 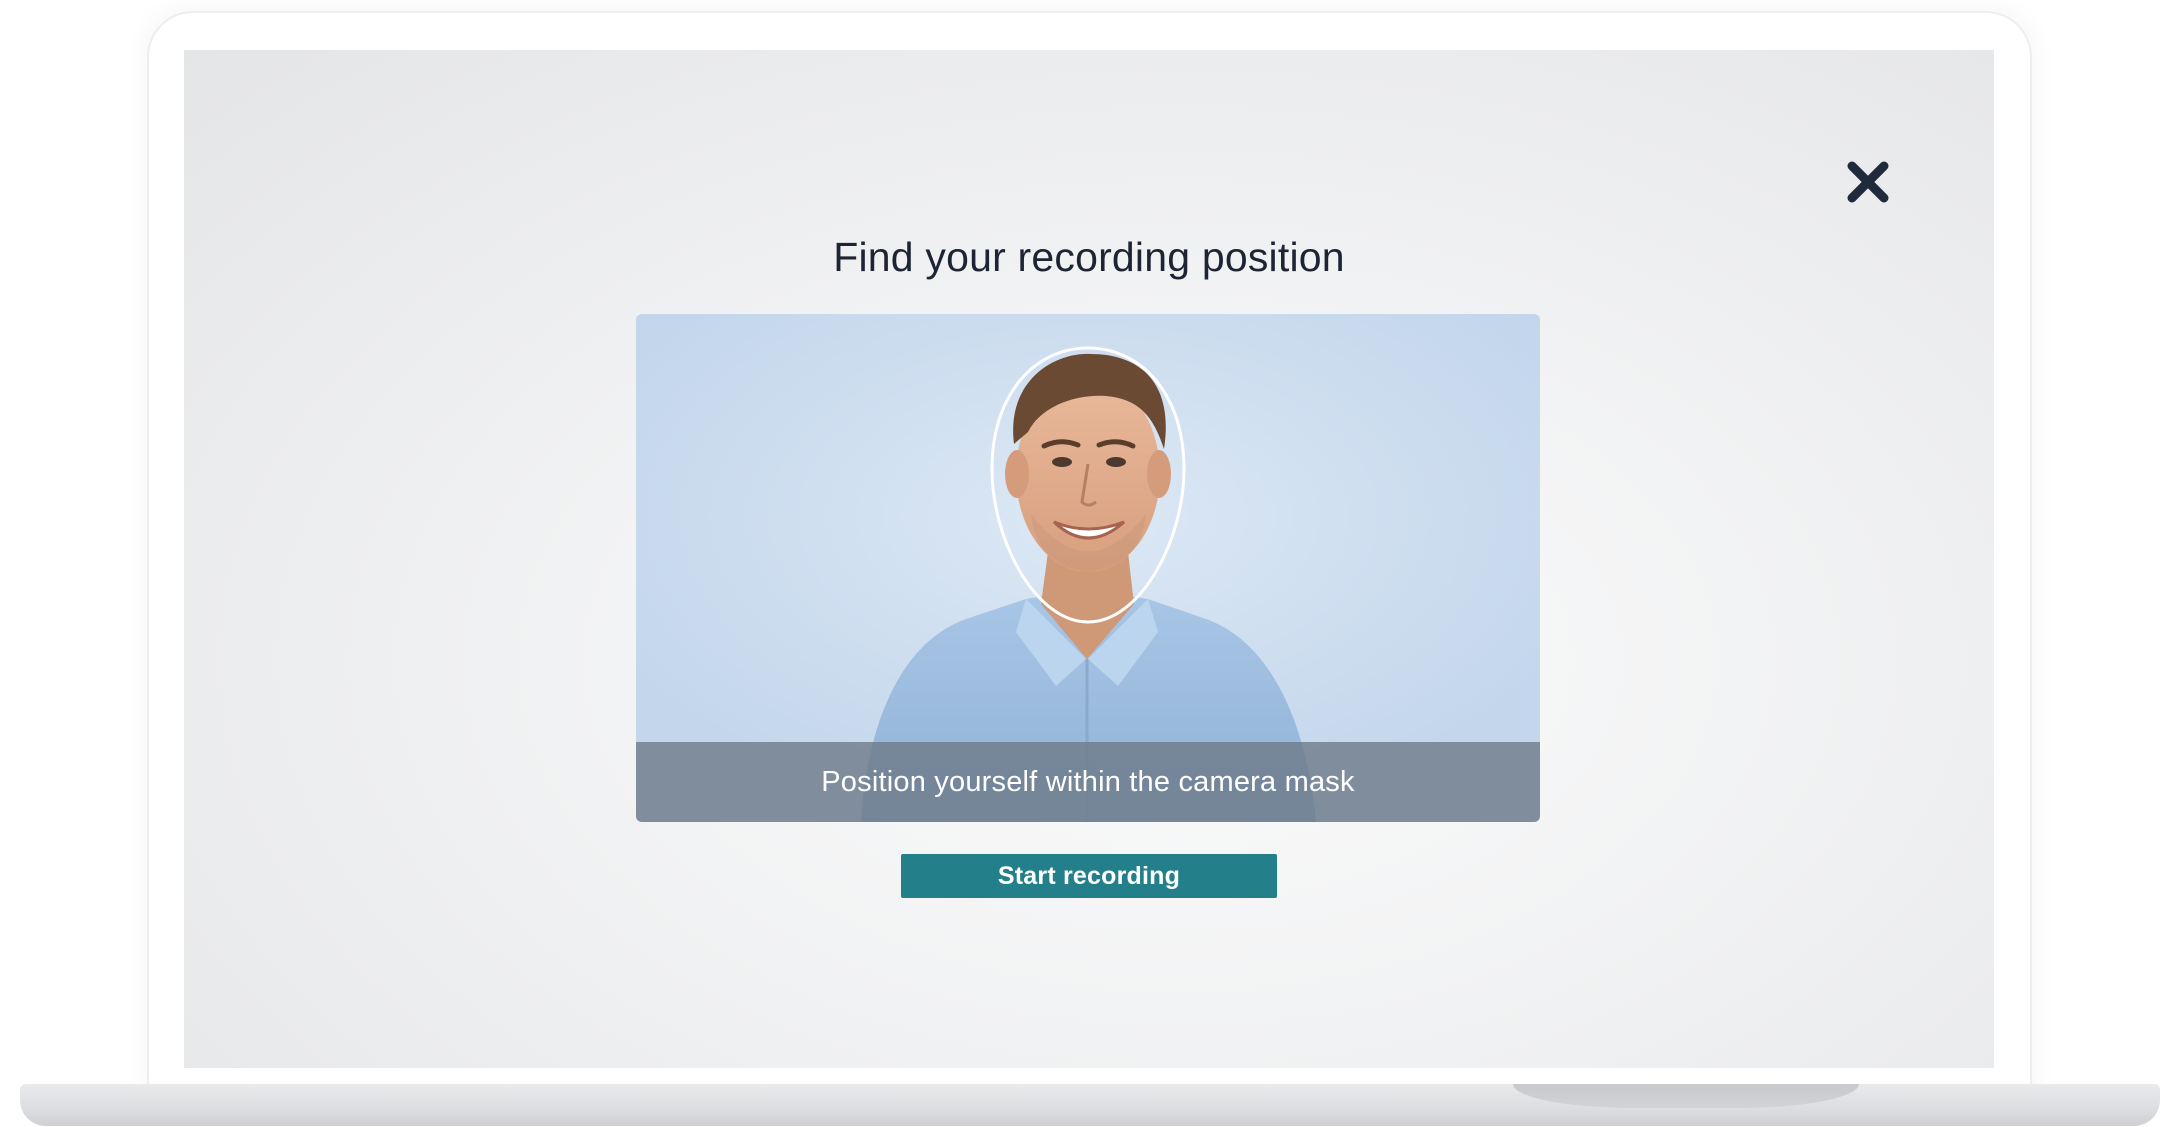 I want to click on caption-bar: Position yourself within the camera mask, so click(x=1088, y=782).